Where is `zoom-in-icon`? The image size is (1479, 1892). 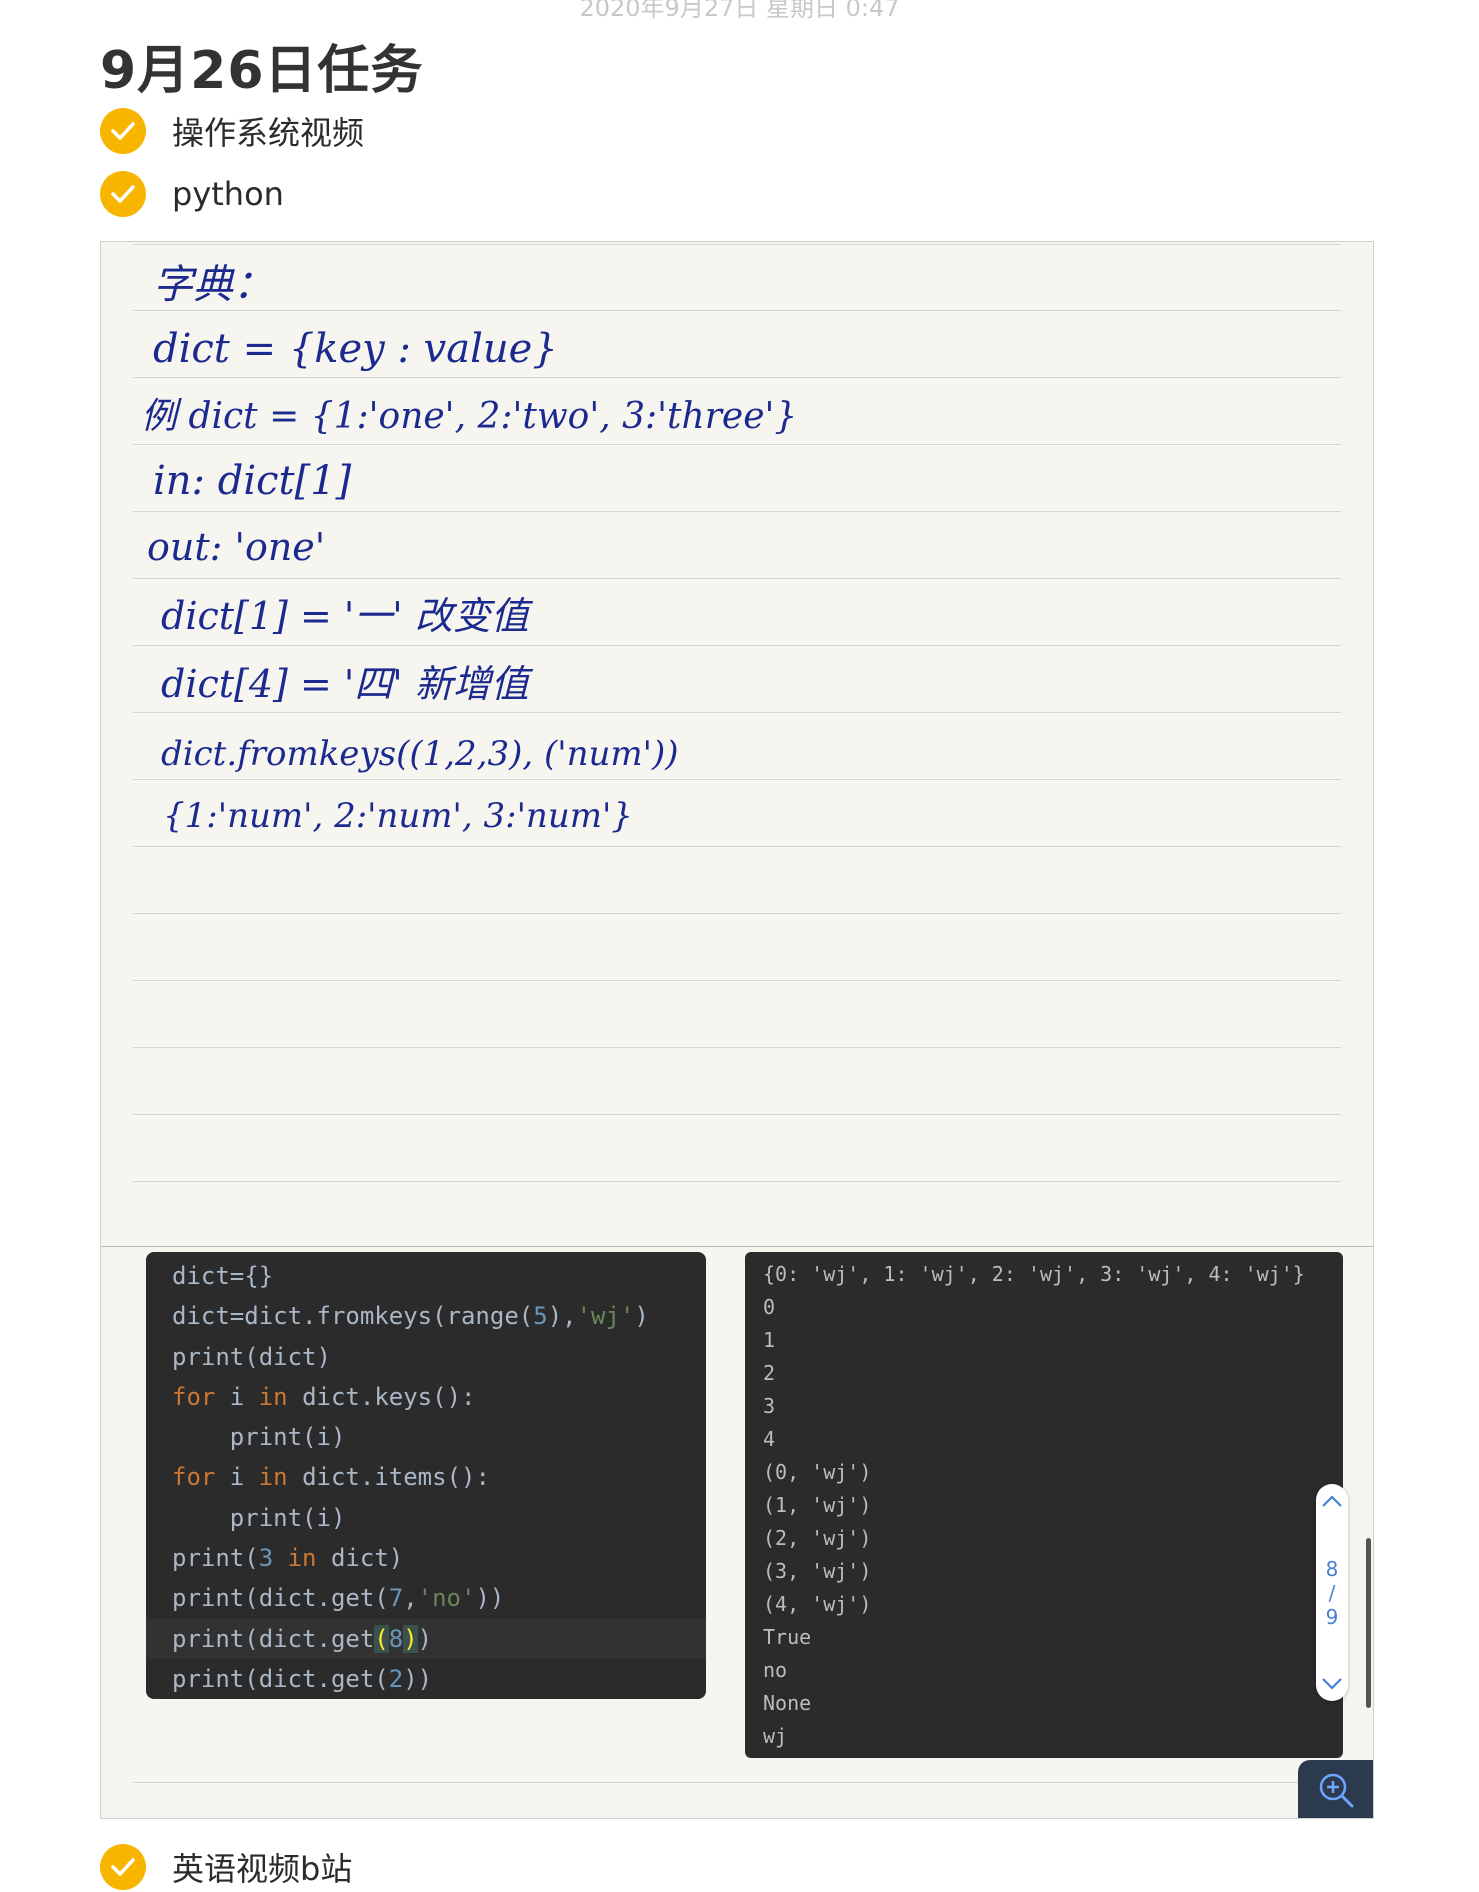
zoom-in-icon is located at coordinates (1336, 1790).